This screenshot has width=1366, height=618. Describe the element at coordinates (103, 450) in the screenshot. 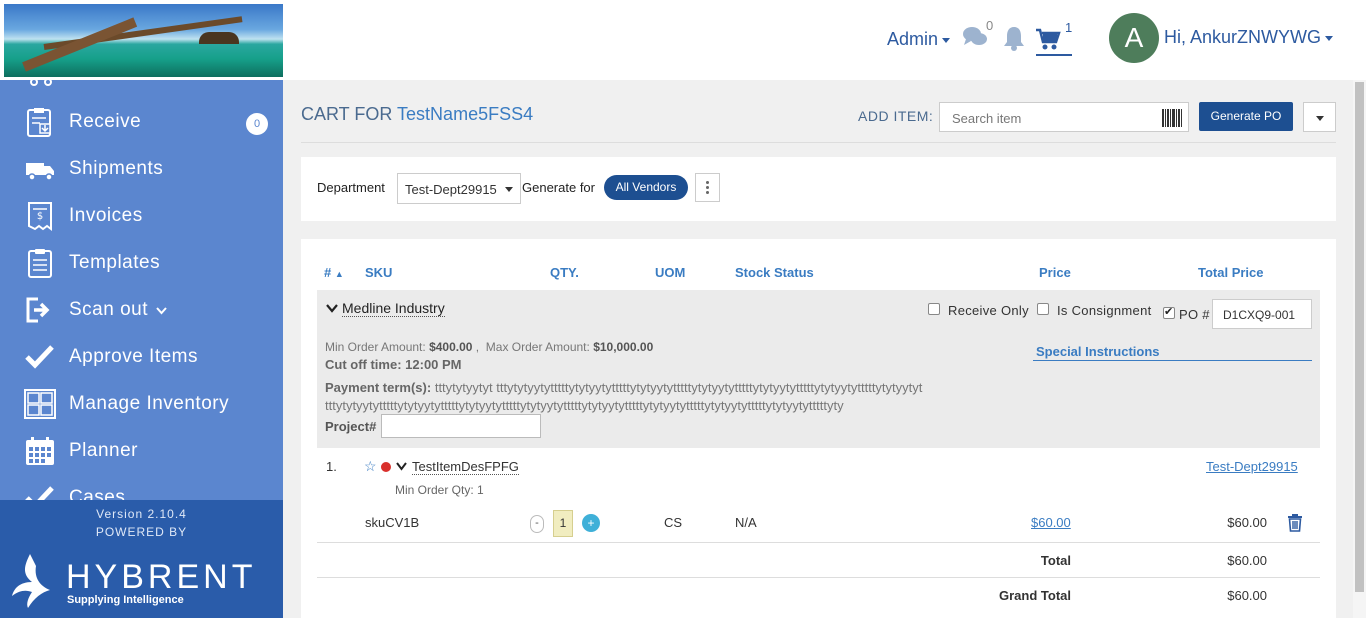

I see `sidebar-item-label: Planner` at that location.